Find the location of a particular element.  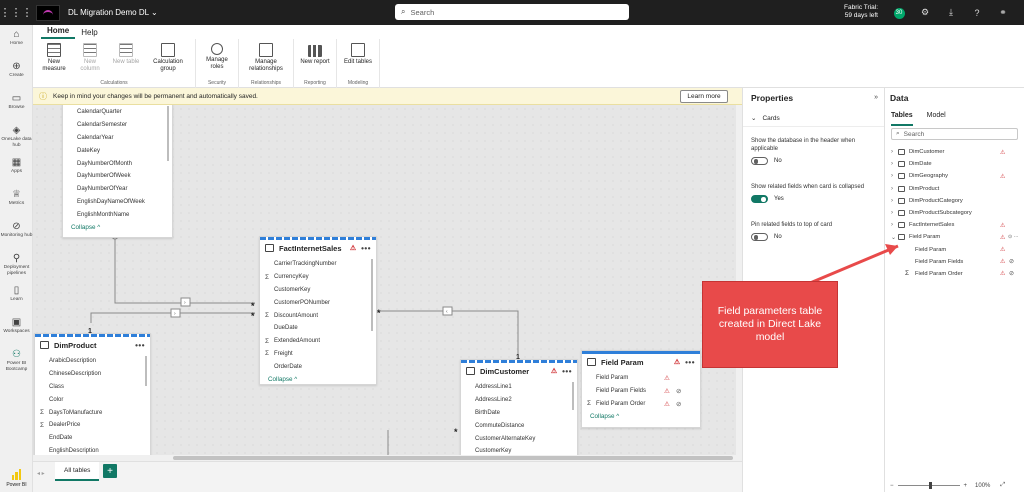

manage-roles-button: Manage roles is located at coordinates (217, 60).